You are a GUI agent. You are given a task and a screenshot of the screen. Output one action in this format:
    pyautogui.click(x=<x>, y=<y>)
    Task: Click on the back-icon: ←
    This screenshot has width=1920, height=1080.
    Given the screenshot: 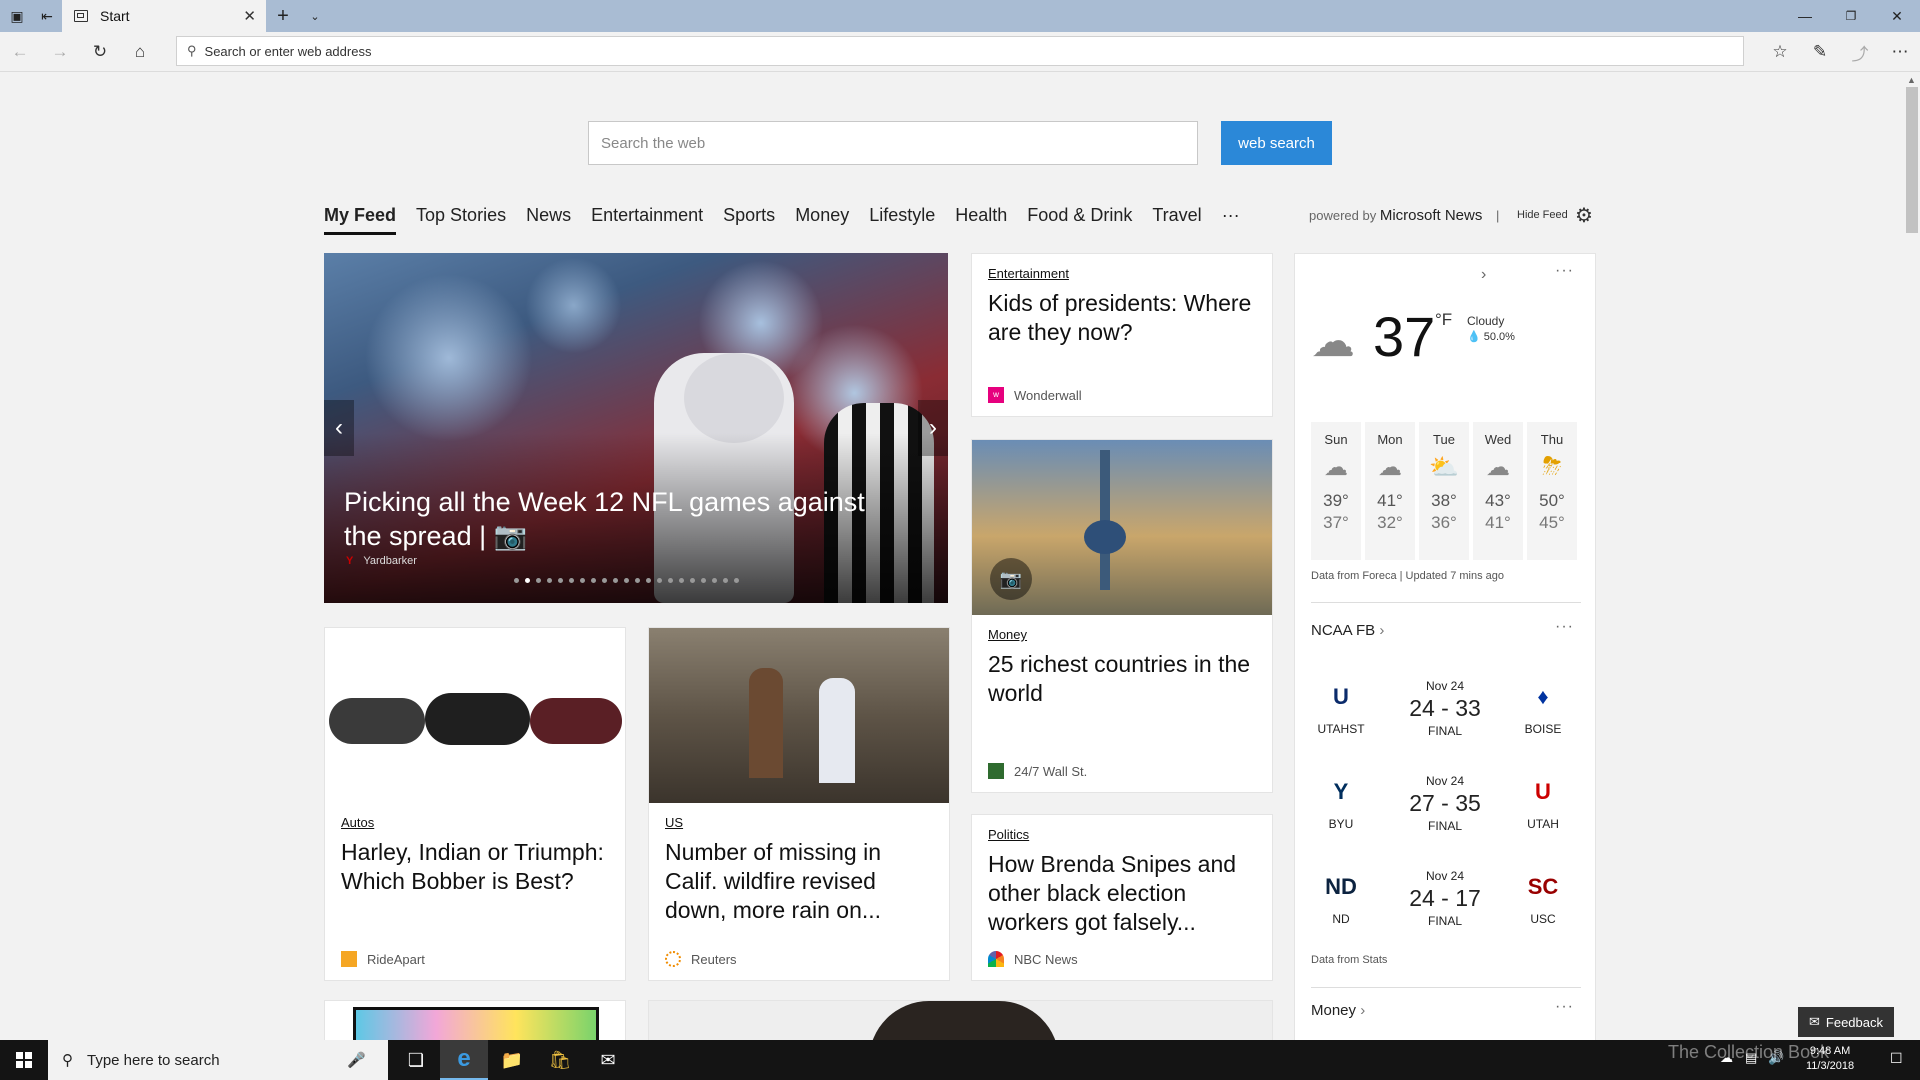 What is the action you would take?
    pyautogui.click(x=20, y=52)
    